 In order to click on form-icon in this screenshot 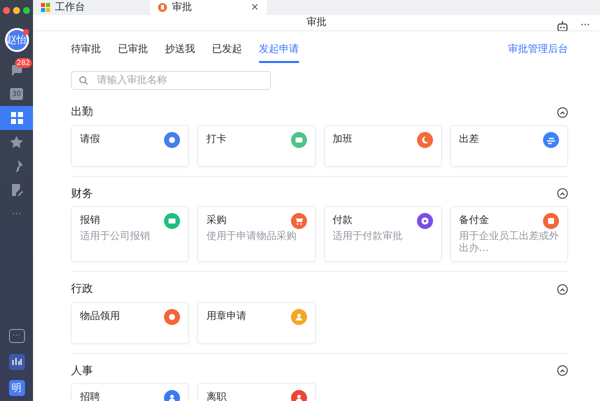, I will do `click(16, 190)`.